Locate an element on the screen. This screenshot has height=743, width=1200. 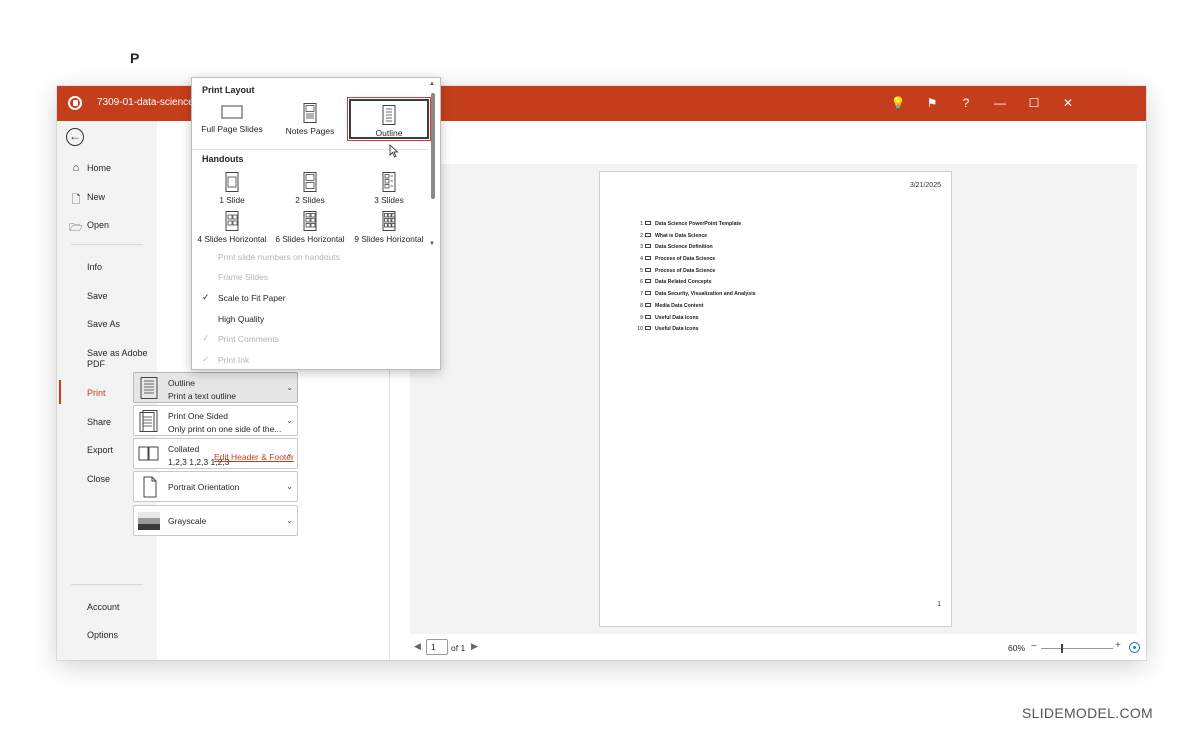
collated-icon is located at coordinates (149, 454).